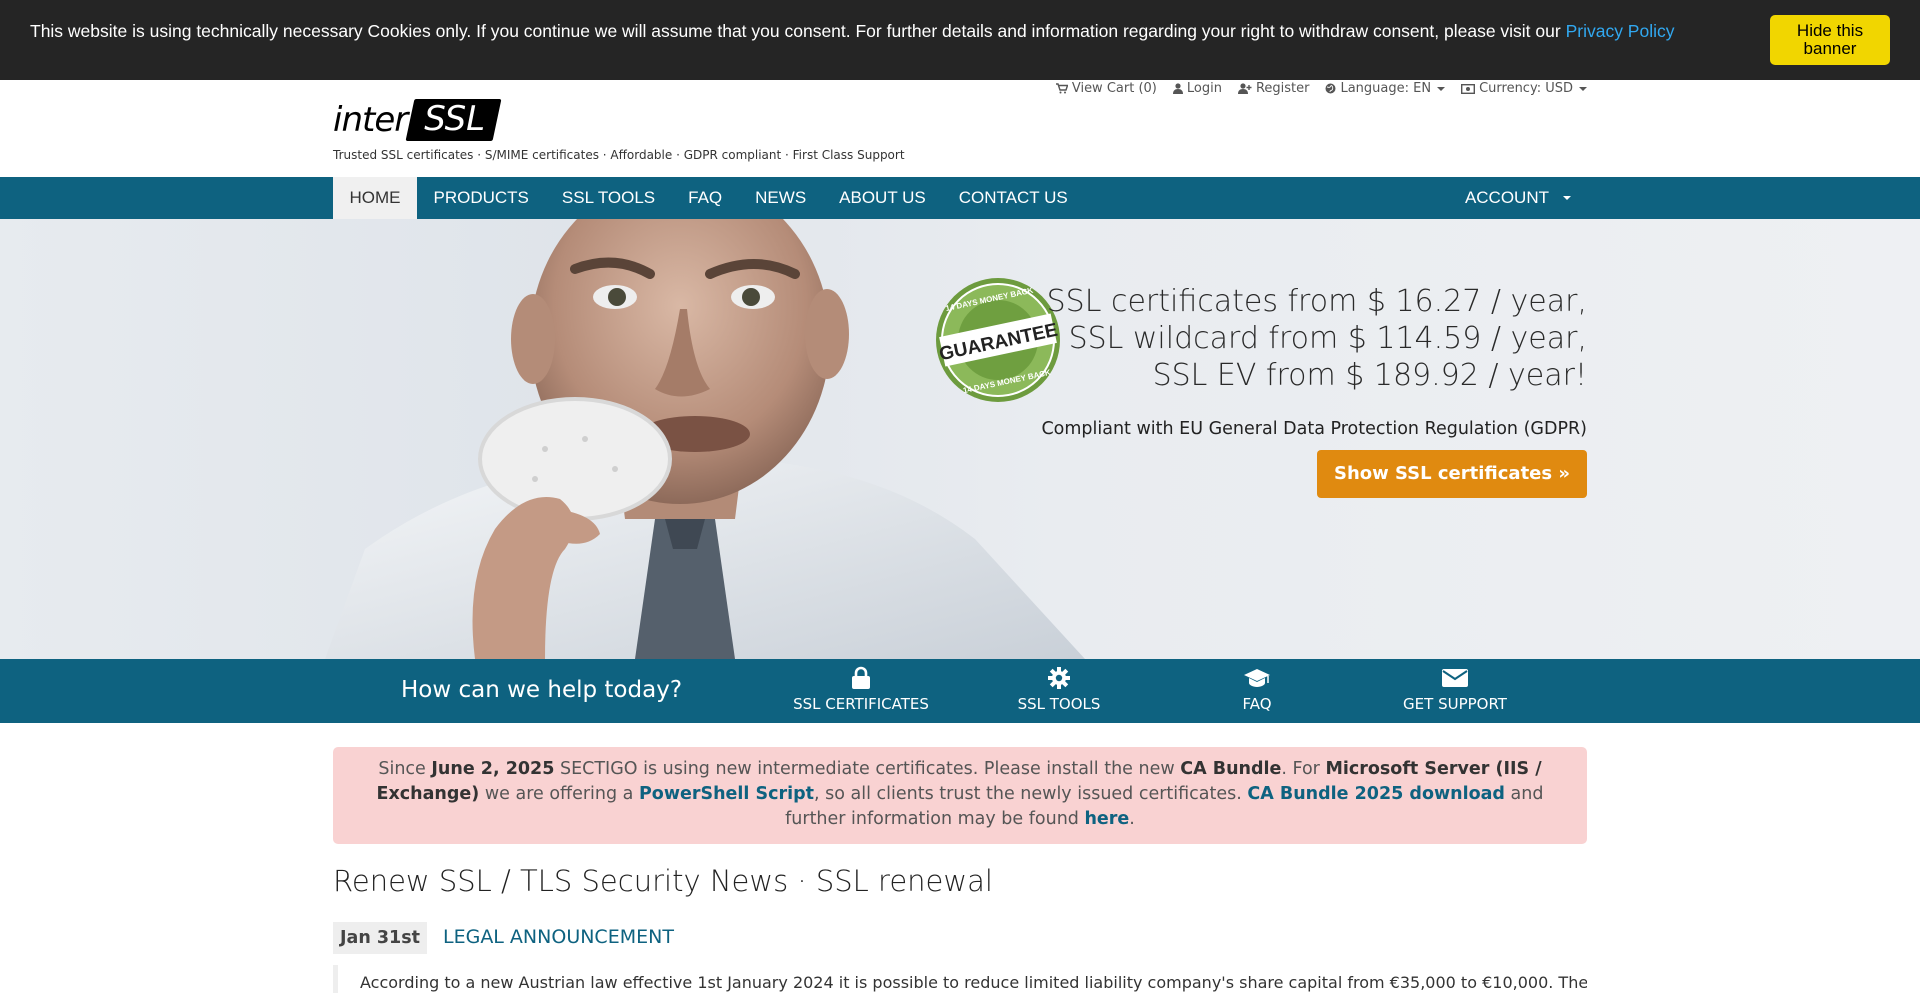  Describe the element at coordinates (608, 198) in the screenshot. I see `nav-item-ssl-tools: SSL TOOLS` at that location.